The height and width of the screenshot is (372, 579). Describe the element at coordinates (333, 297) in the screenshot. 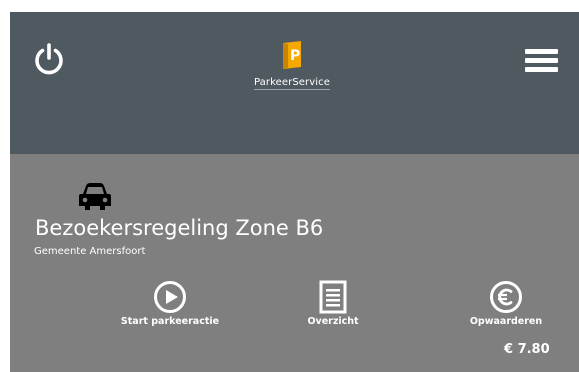

I see `document-list-icon` at that location.